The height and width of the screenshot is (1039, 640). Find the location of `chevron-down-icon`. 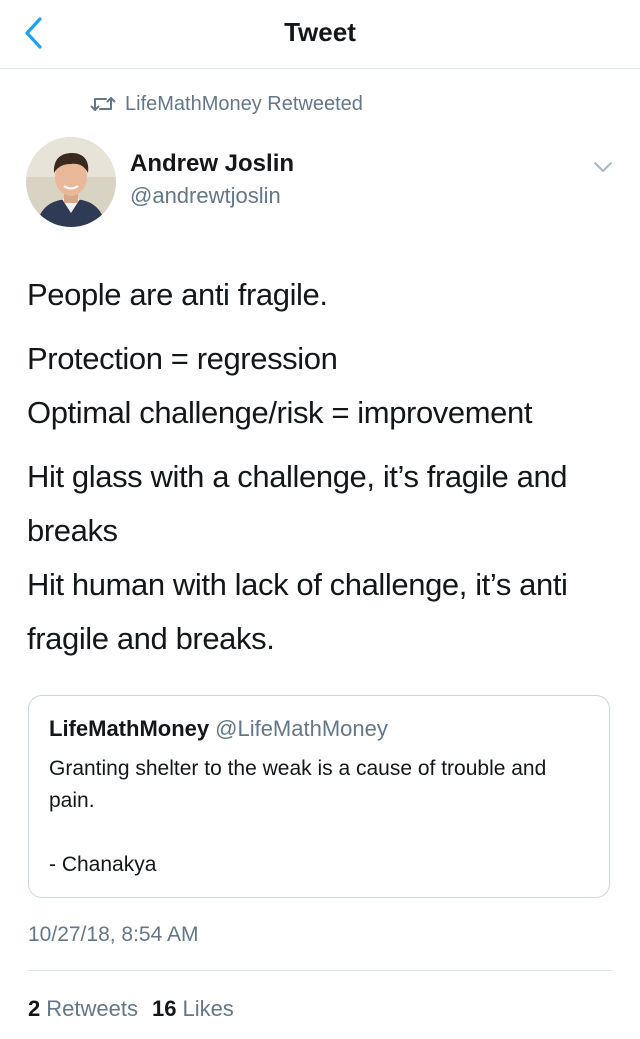

chevron-down-icon is located at coordinates (603, 167).